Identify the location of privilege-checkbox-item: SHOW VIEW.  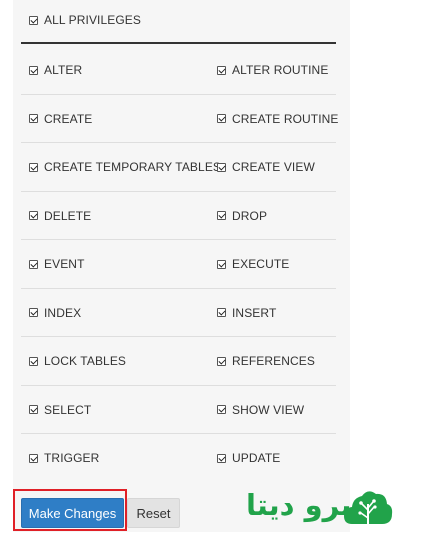
(260, 410).